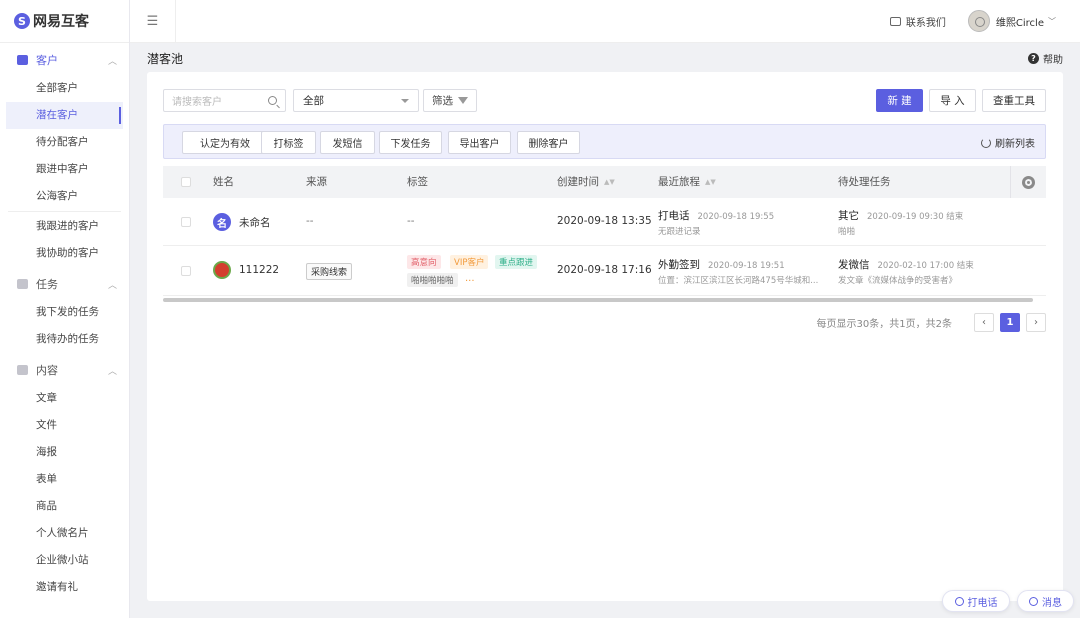  What do you see at coordinates (61, 22) in the screenshot?
I see `brand-name: 网易互客` at bounding box center [61, 22].